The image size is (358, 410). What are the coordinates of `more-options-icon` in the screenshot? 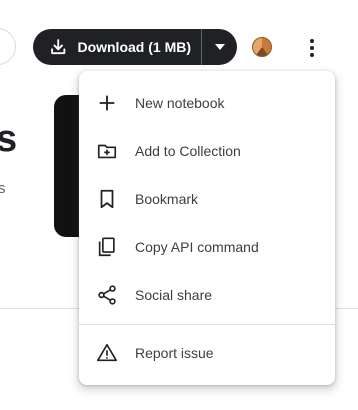 It's located at (312, 48).